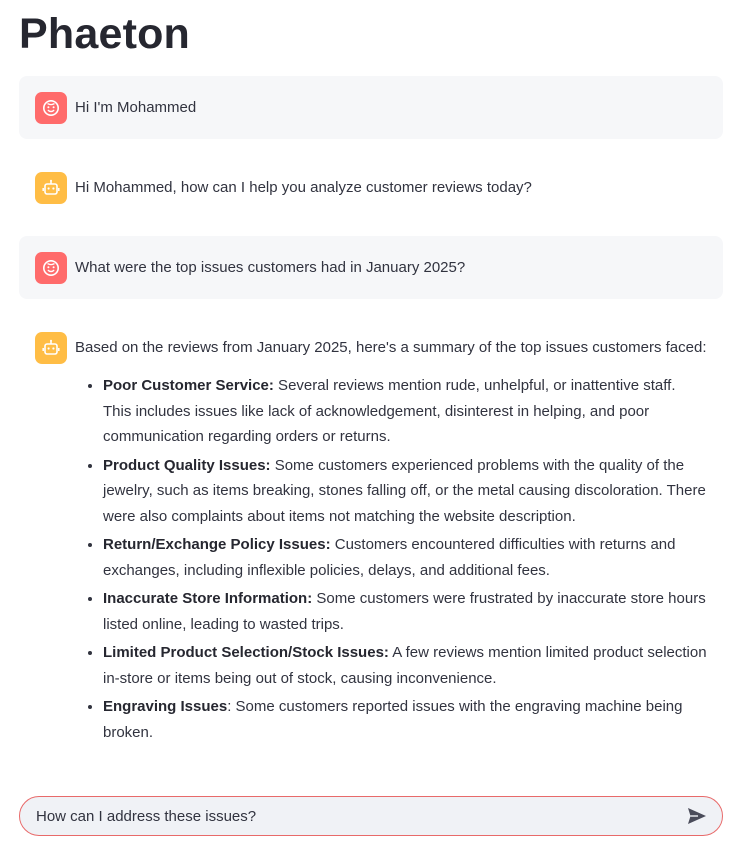 The height and width of the screenshot is (858, 751). What do you see at coordinates (208, 598) in the screenshot?
I see `issue-title: Inaccurate Store Information:` at bounding box center [208, 598].